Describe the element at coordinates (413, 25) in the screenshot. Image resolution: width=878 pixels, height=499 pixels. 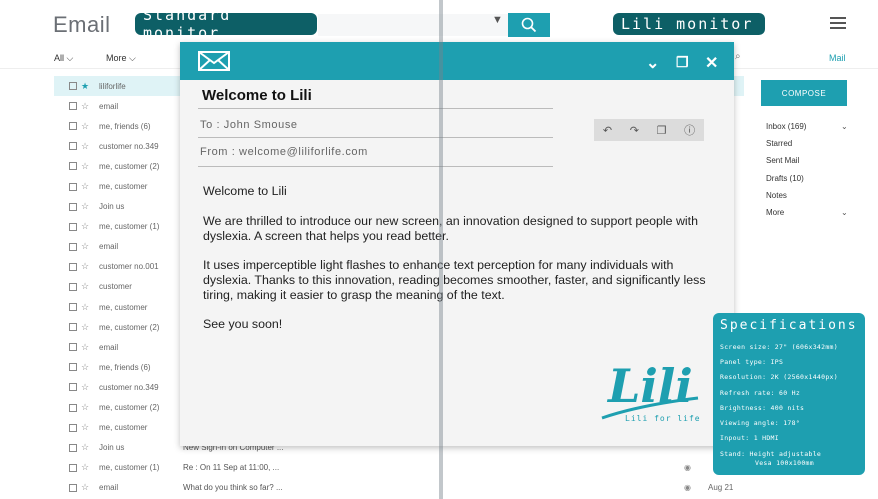
I see `search-input` at that location.